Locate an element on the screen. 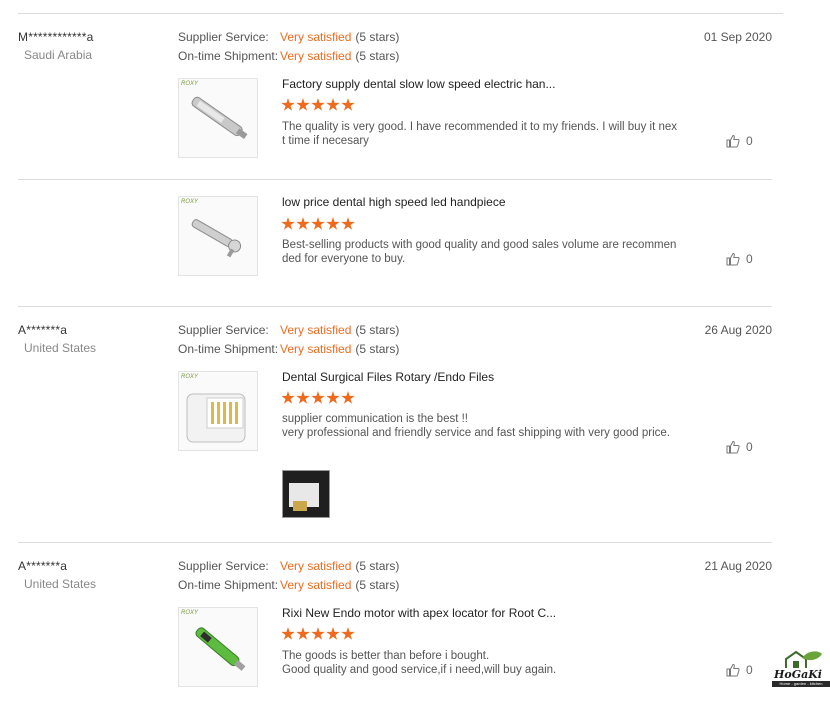 This screenshot has height=701, width=830. review-date: 21 Aug 2020 is located at coordinates (738, 566).